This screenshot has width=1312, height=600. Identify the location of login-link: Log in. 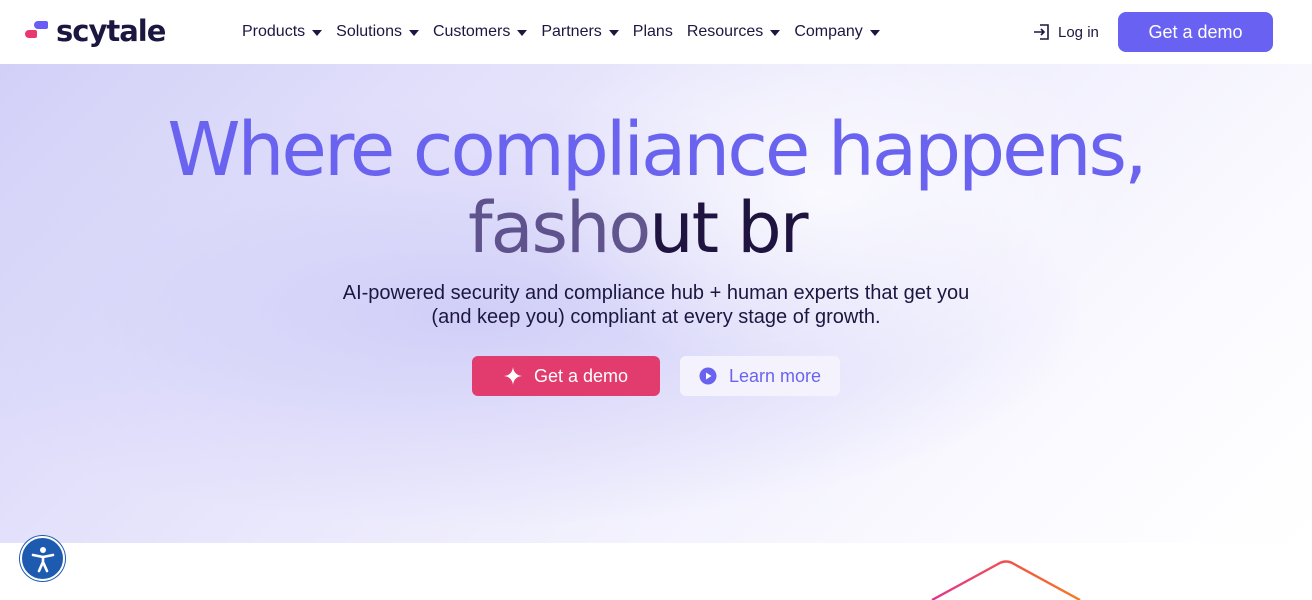
(1065, 32).